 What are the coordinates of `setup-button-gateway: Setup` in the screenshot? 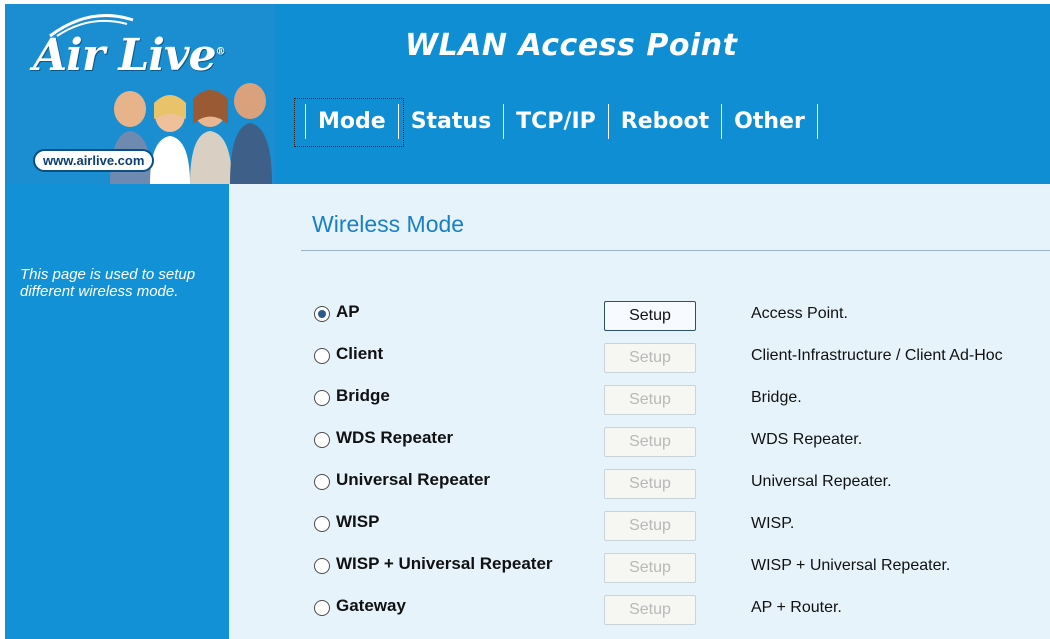 It's located at (650, 610).